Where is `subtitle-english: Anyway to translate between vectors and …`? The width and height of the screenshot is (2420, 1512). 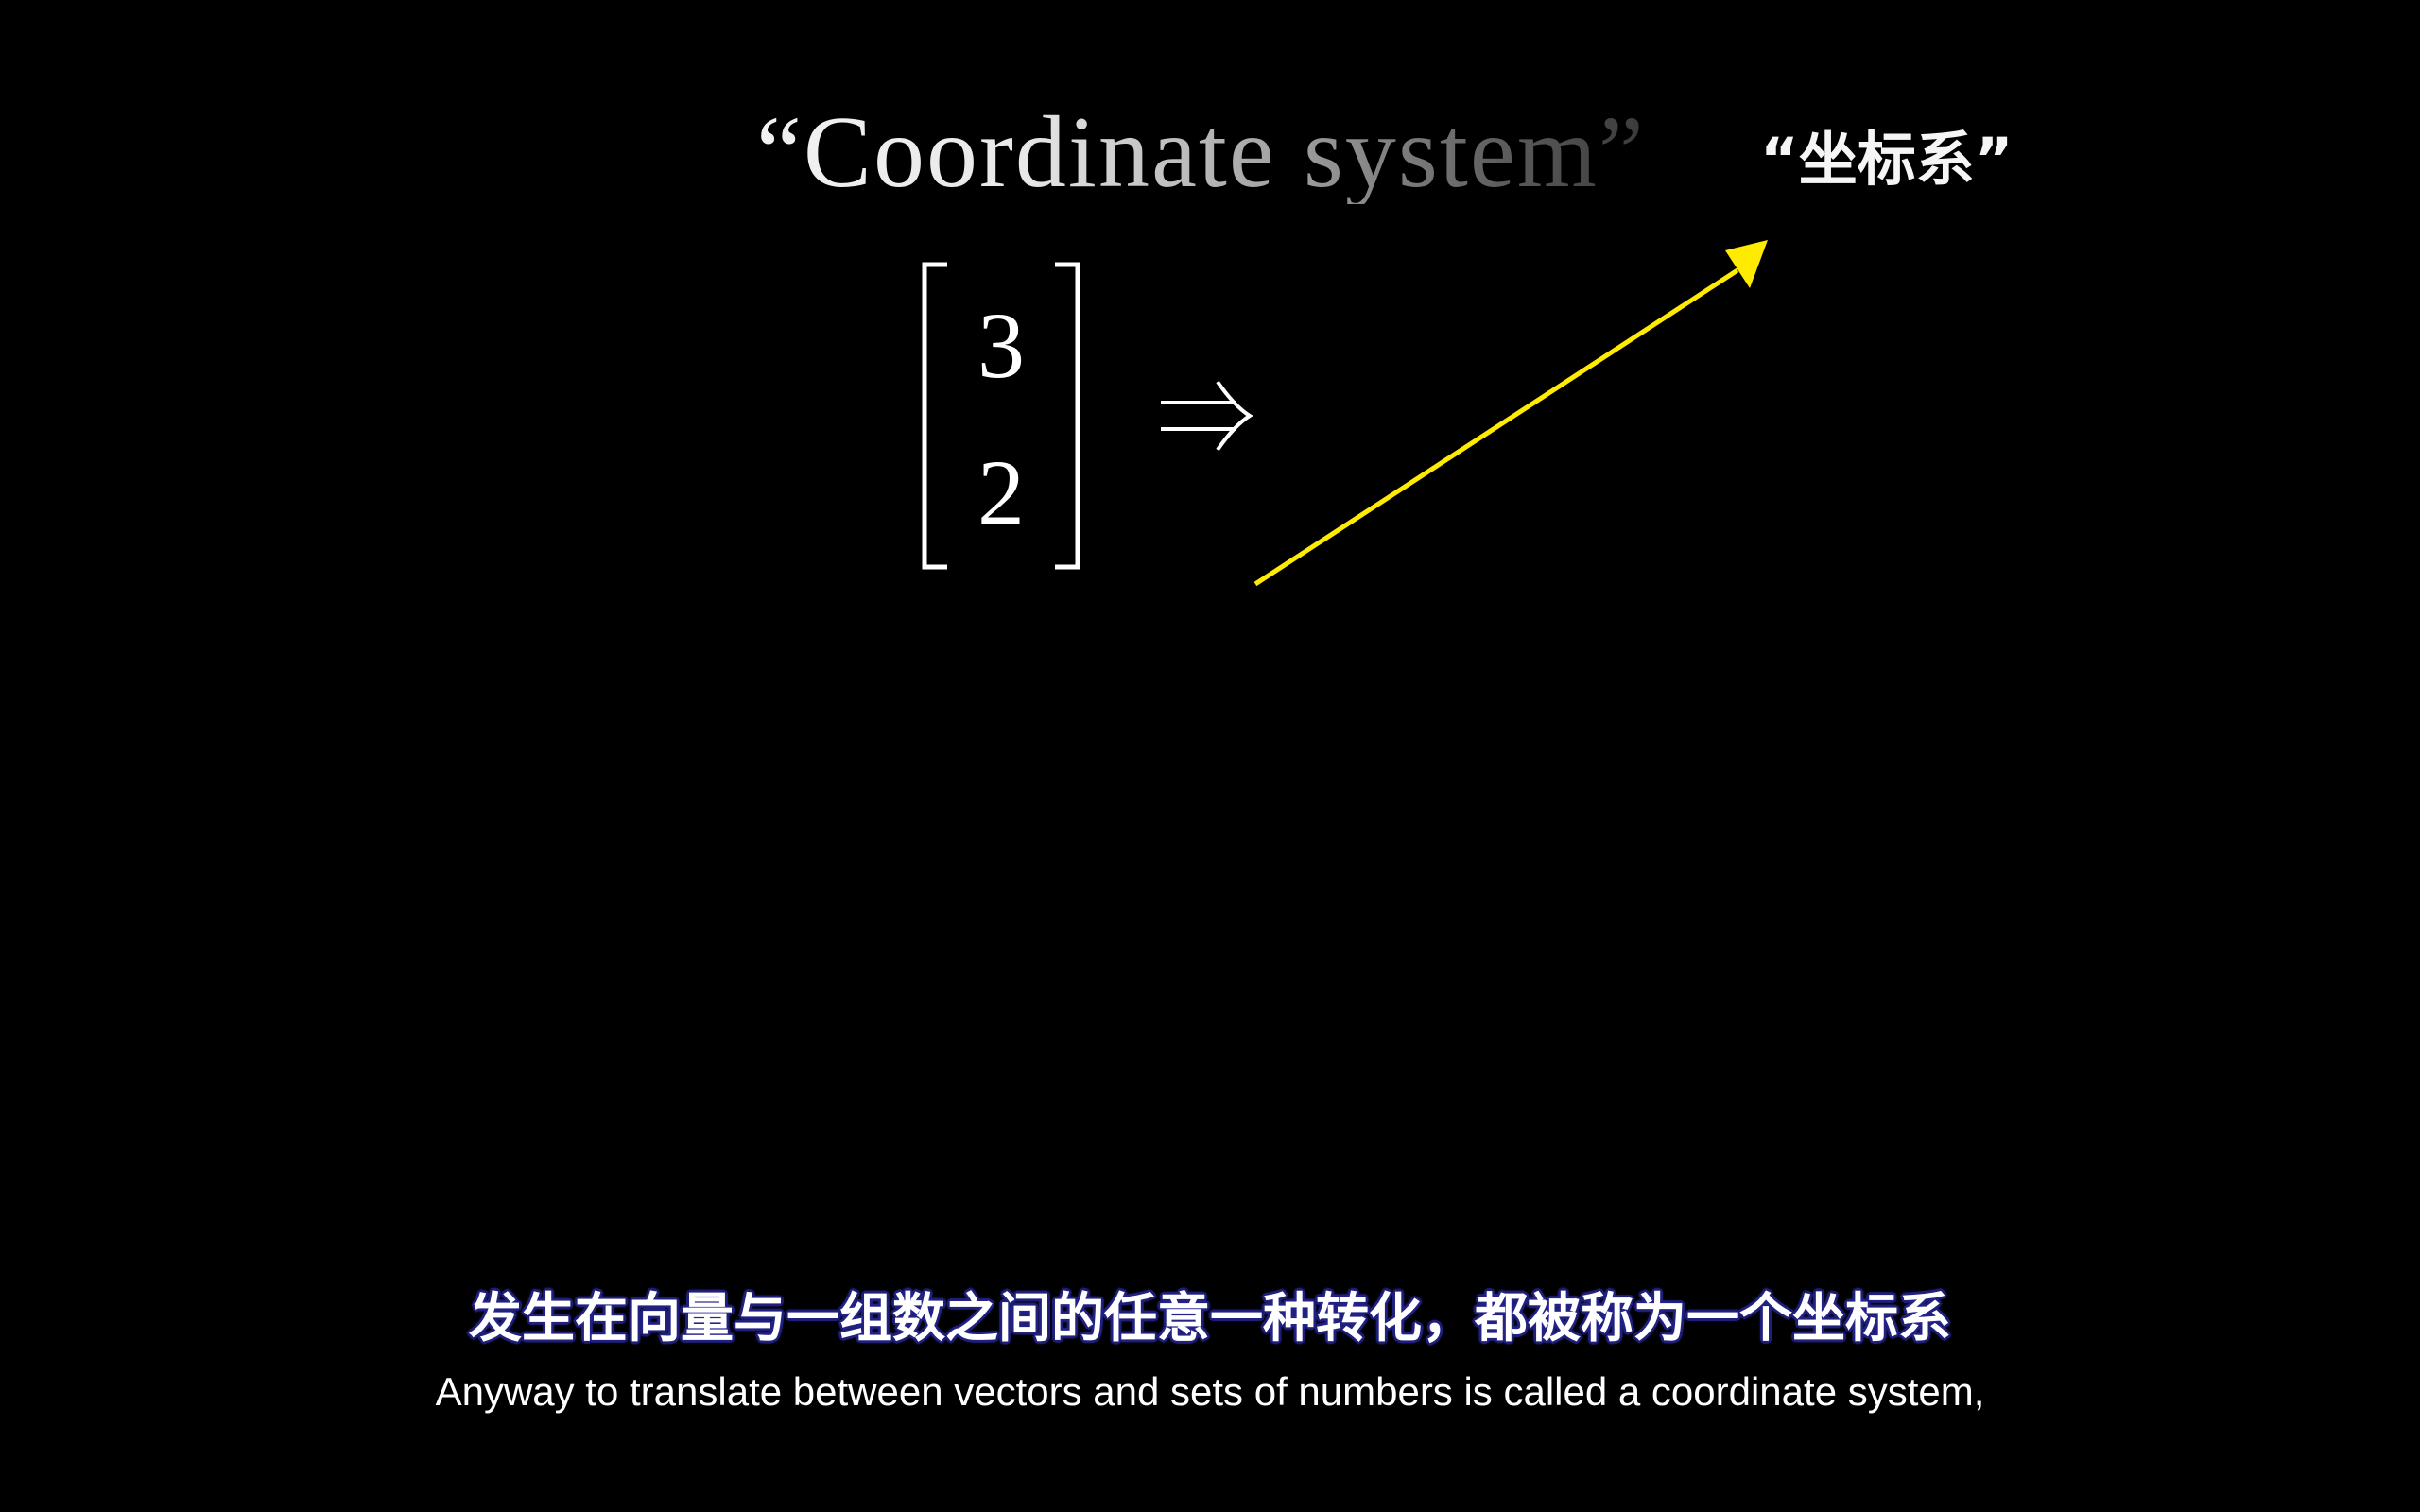 subtitle-english: Anyway to translate between vectors and … is located at coordinates (1210, 1391).